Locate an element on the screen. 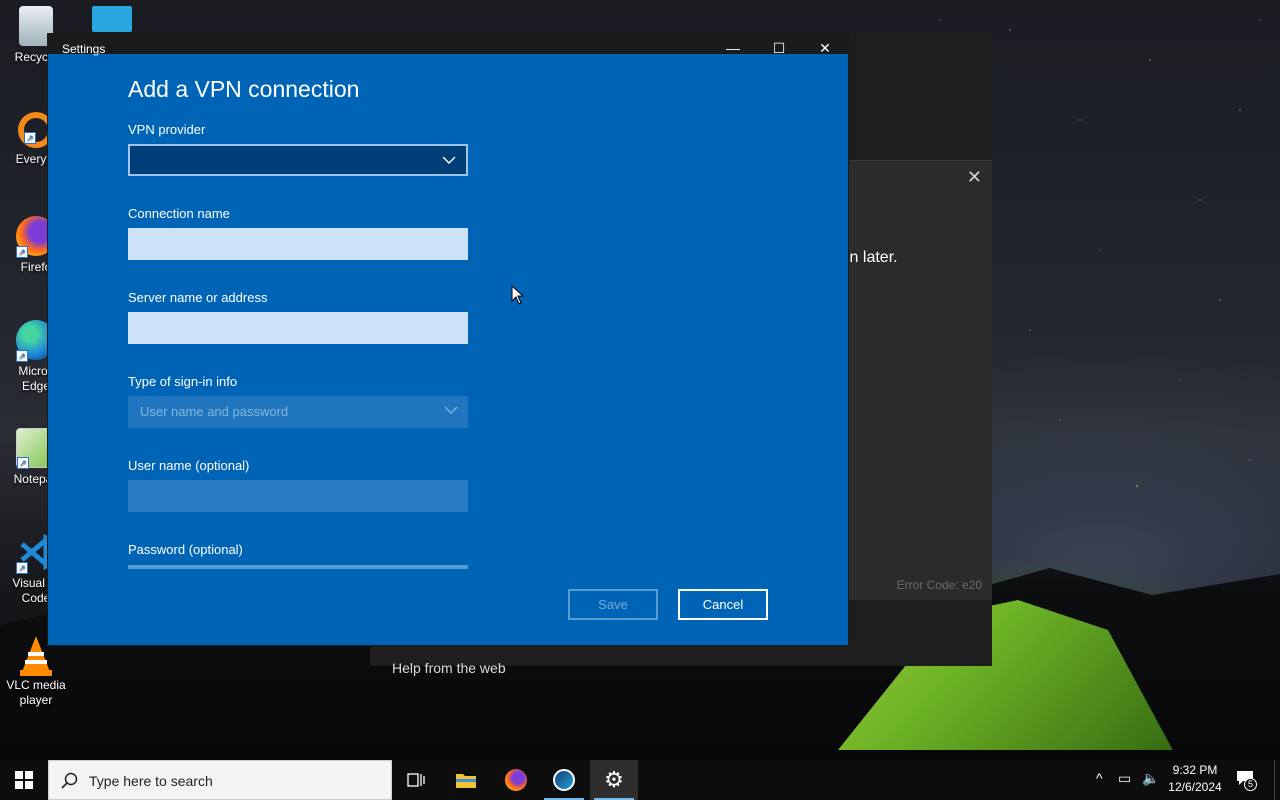 The height and width of the screenshot is (800, 1280). steam-icon is located at coordinates (564, 780).